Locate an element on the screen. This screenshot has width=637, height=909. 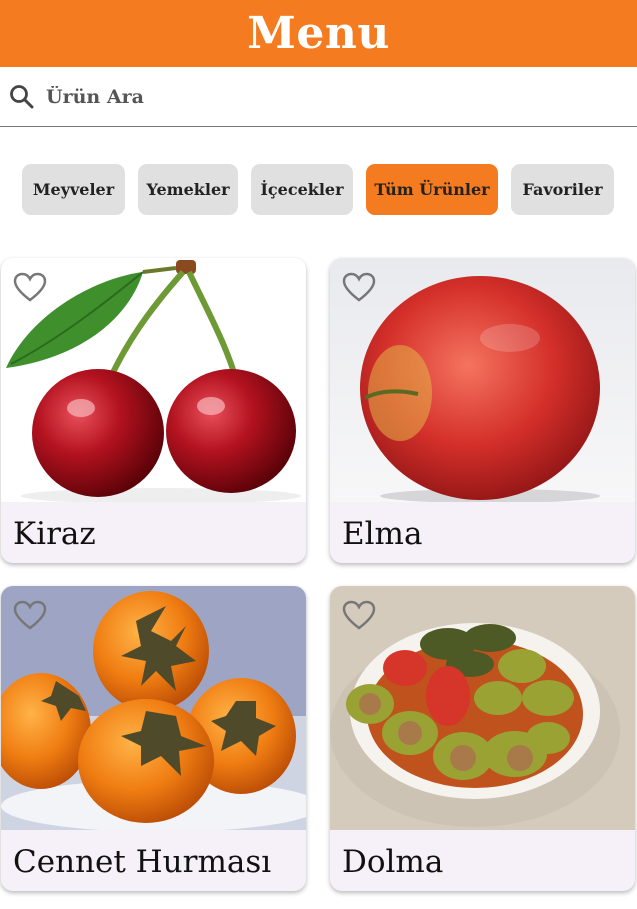
chip-icecekler: İçecekler is located at coordinates (302, 189).